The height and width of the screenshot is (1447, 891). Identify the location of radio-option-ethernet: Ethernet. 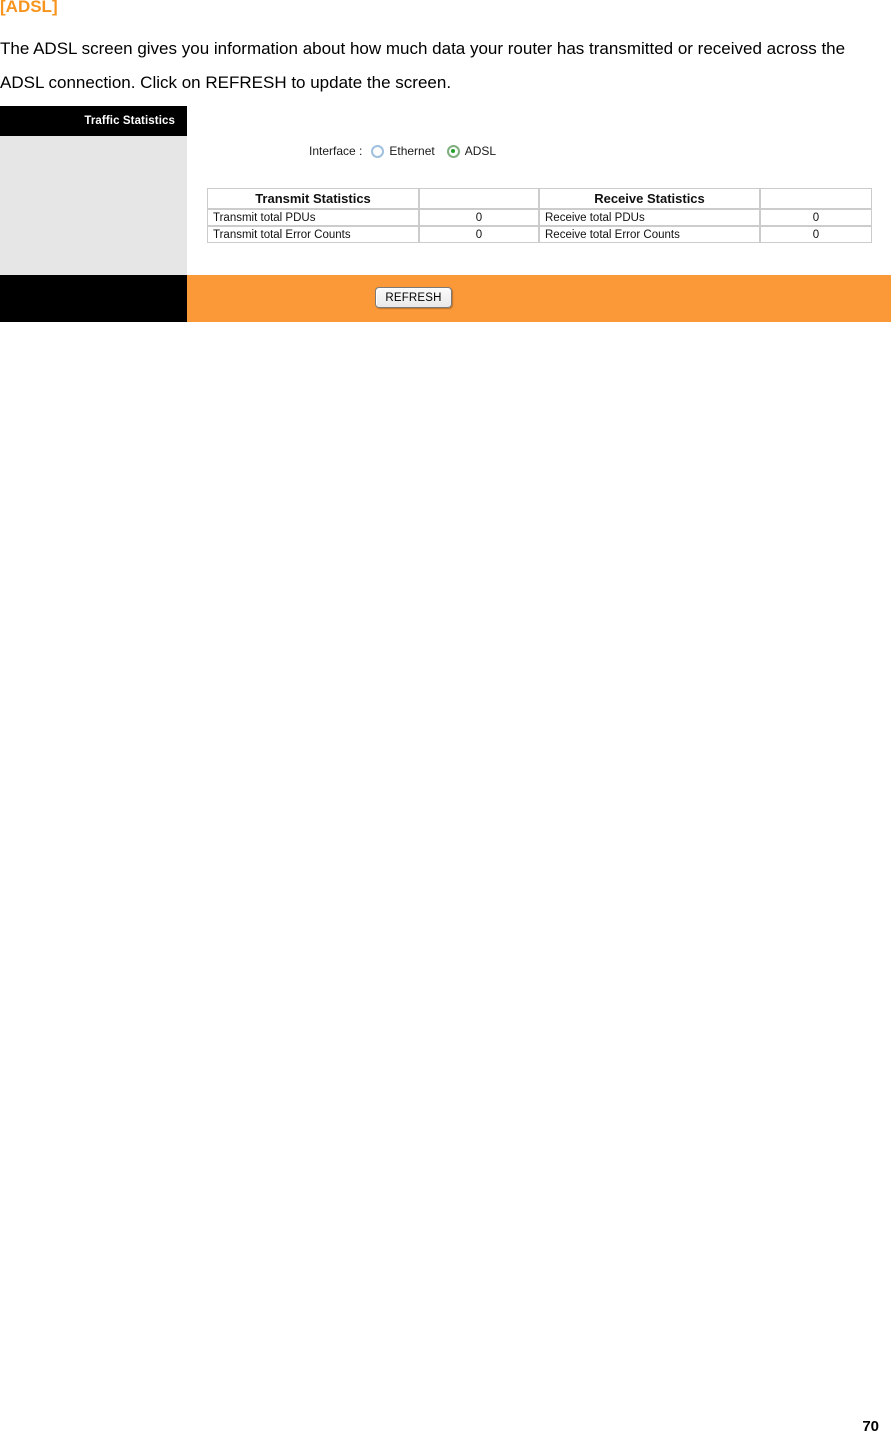
(403, 151).